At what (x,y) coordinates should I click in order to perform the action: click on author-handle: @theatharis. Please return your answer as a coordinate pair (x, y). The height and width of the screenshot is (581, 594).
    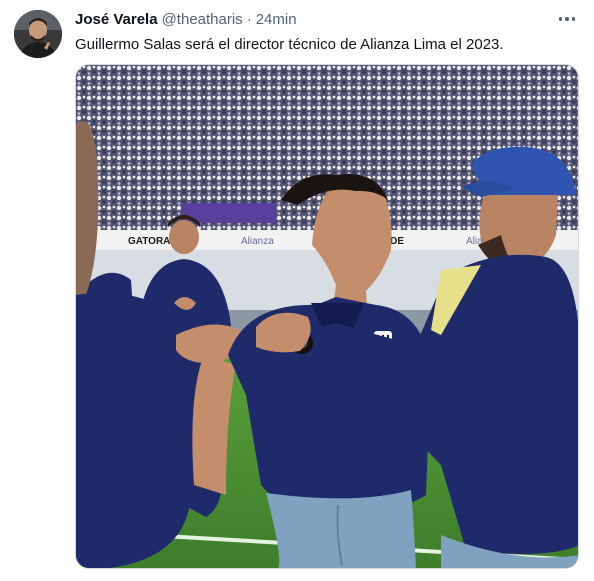
    Looking at the image, I should click on (202, 19).